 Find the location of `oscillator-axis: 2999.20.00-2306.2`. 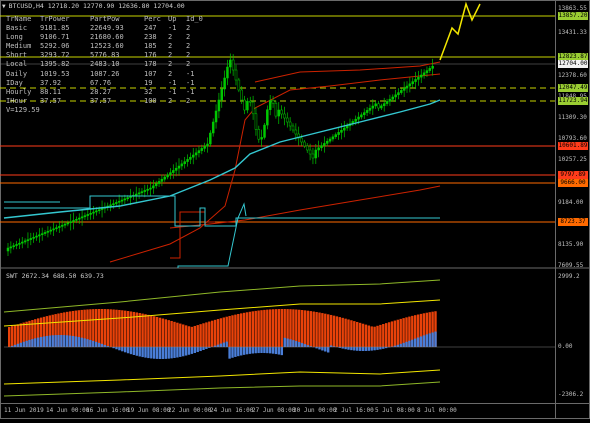

oscillator-axis: 2999.20.00-2306.2 is located at coordinates (574, 335).